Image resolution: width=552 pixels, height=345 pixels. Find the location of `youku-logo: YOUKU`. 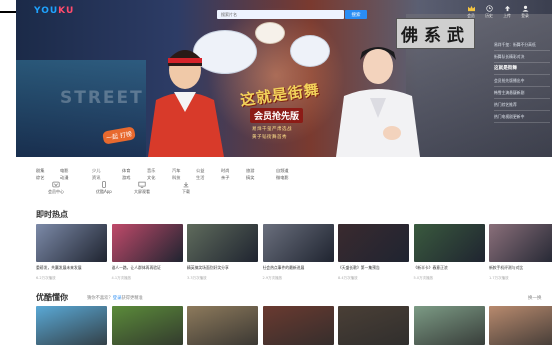

youku-logo: YOUKU is located at coordinates (54, 11).